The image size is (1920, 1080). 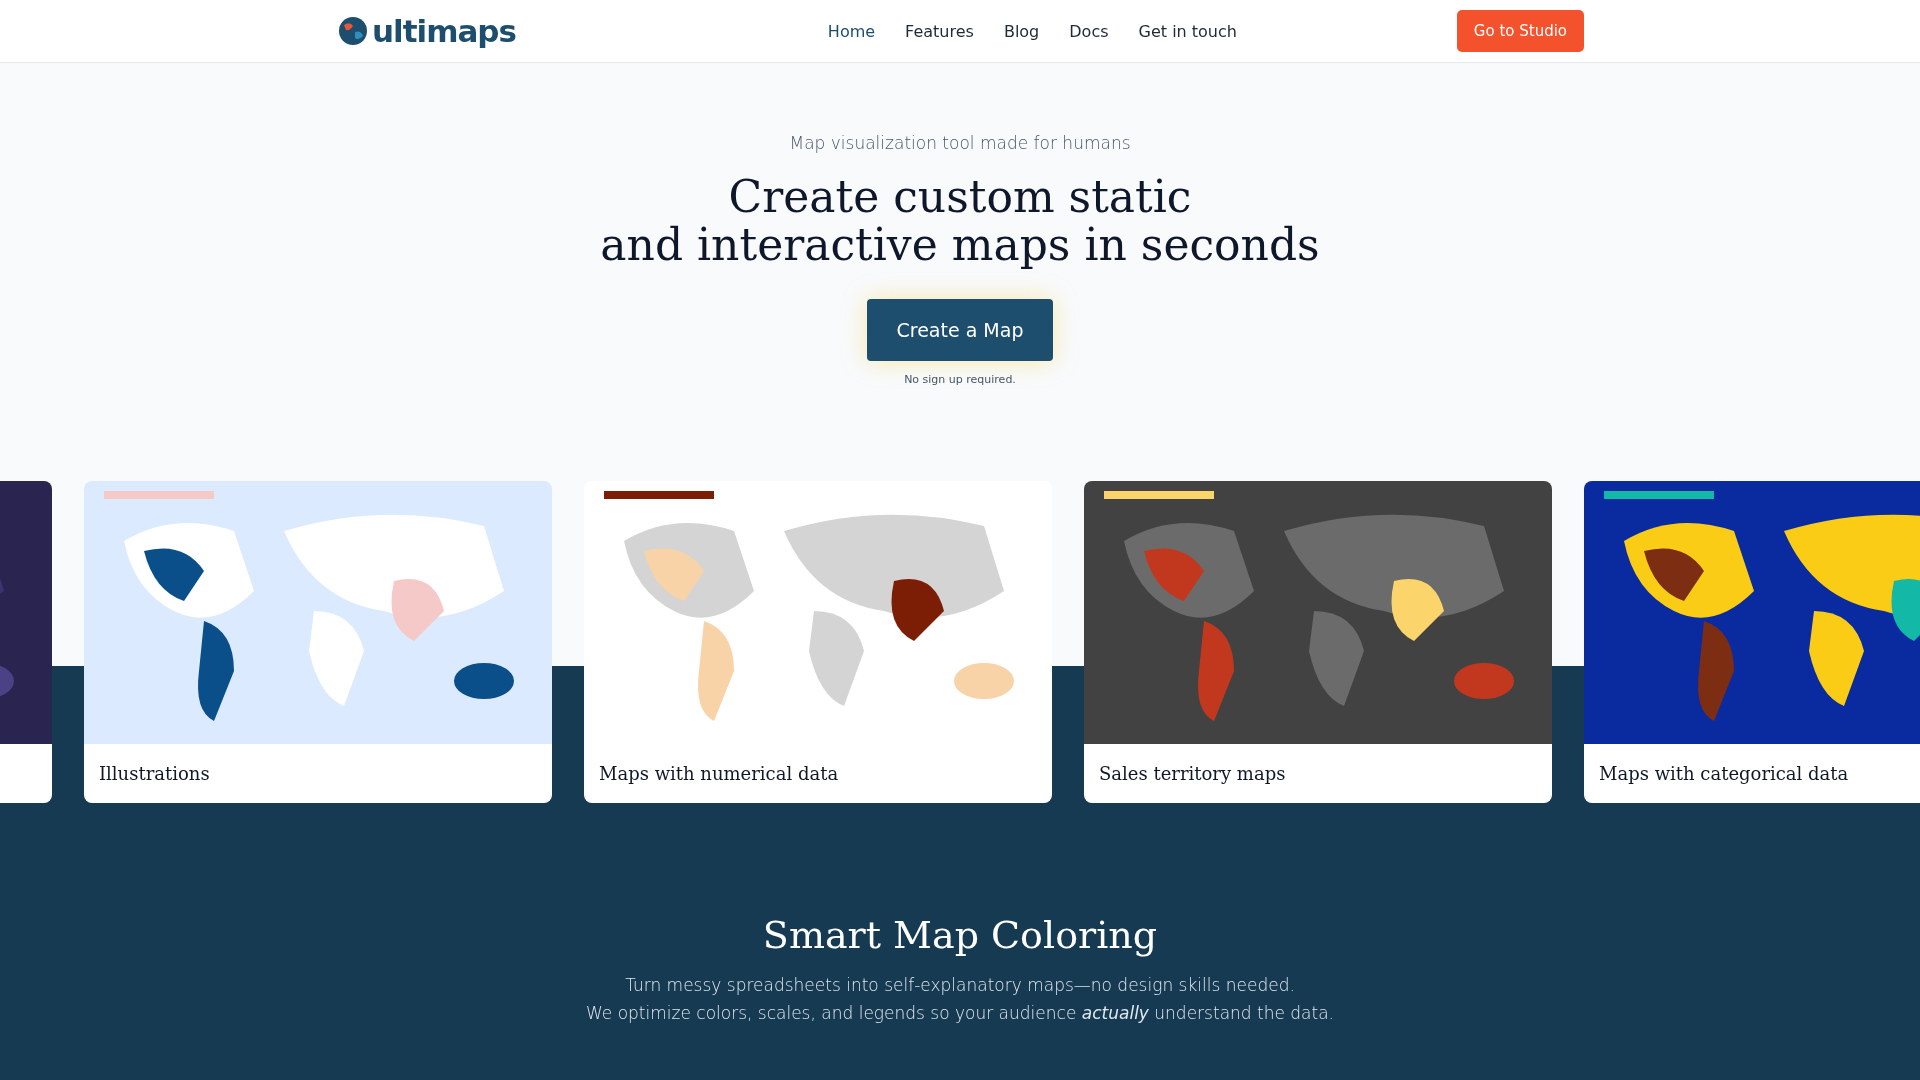 I want to click on card-title: Illustrations, so click(x=154, y=773).